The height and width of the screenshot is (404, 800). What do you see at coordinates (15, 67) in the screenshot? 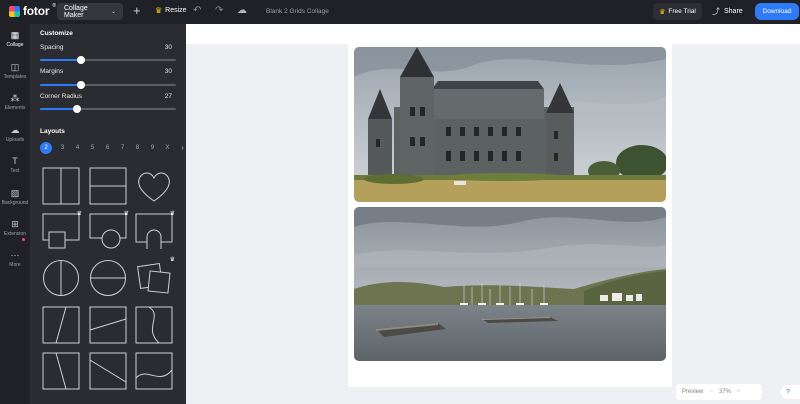
I see `templates-icon: ◫` at bounding box center [15, 67].